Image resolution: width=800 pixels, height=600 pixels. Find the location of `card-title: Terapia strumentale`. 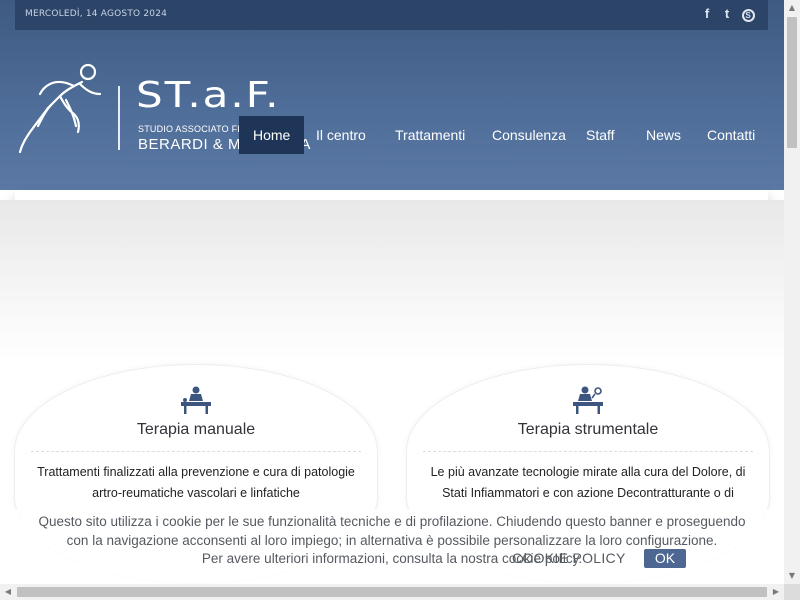

card-title: Terapia strumentale is located at coordinates (588, 429).